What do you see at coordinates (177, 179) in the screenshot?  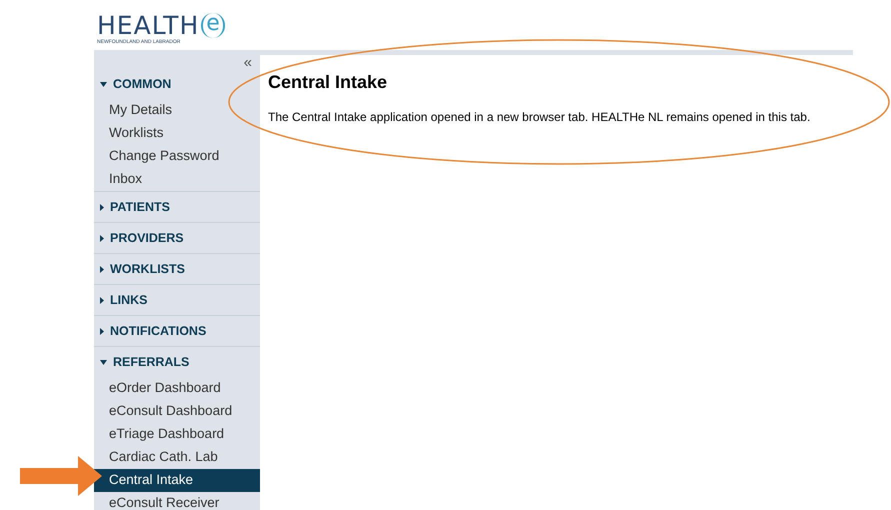 I see `sidebar-item: Inbox` at bounding box center [177, 179].